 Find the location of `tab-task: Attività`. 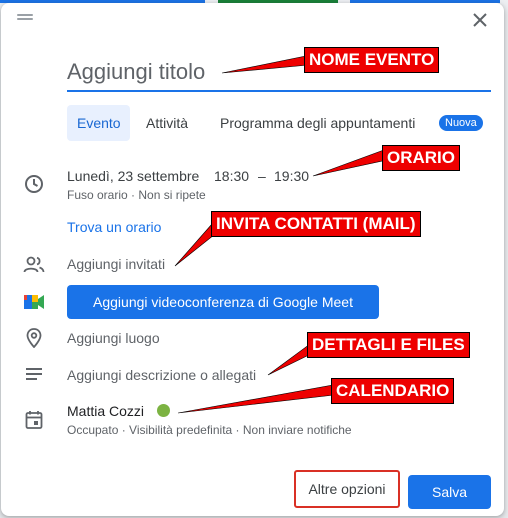

tab-task: Attività is located at coordinates (167, 123).